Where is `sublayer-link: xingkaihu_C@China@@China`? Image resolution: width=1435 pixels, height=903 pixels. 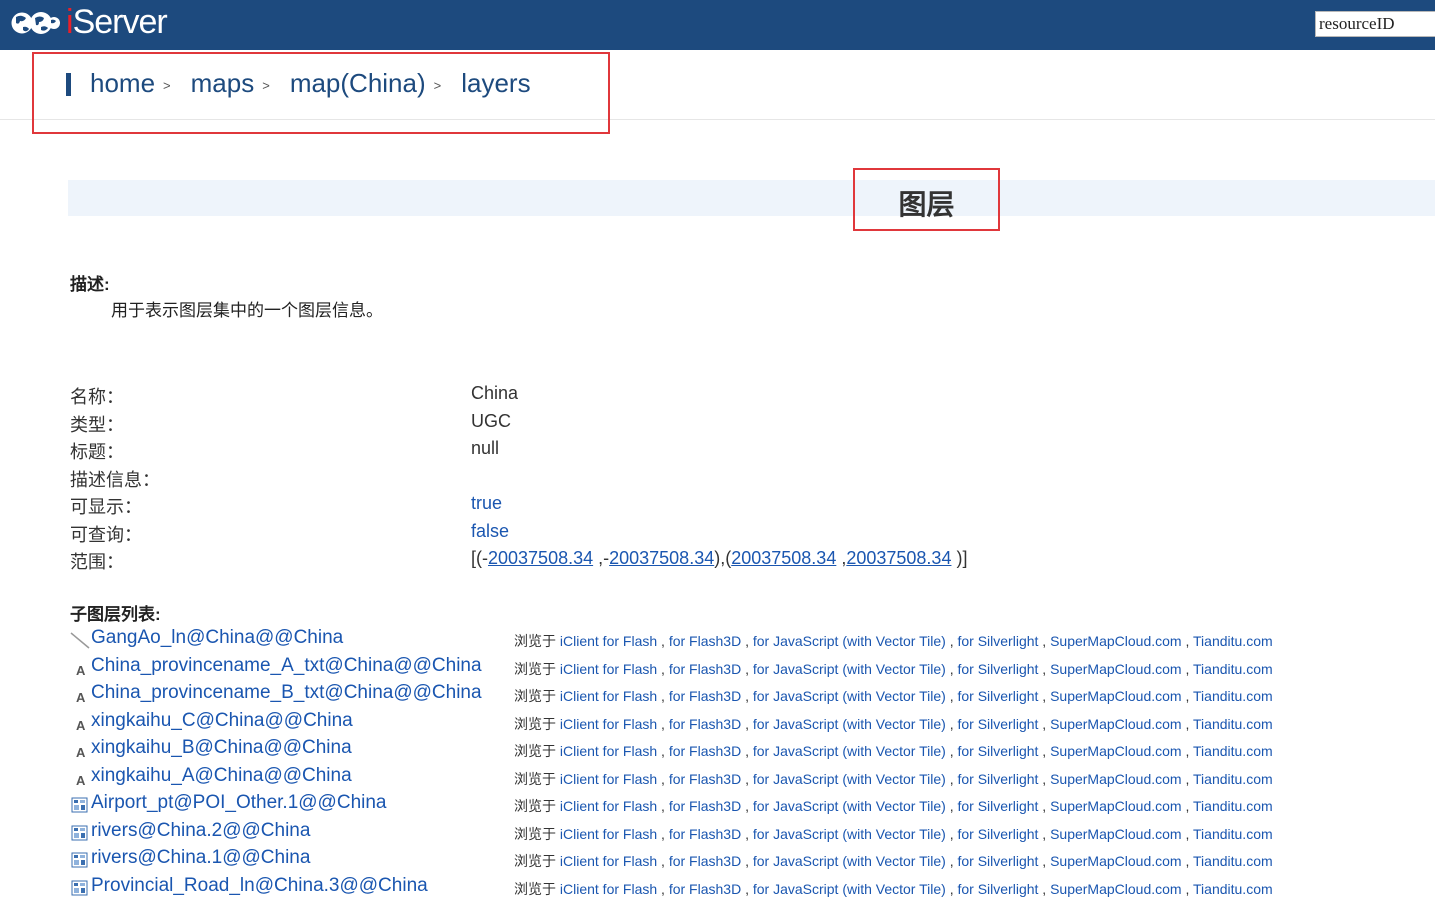 sublayer-link: xingkaihu_C@China@@China is located at coordinates (222, 721).